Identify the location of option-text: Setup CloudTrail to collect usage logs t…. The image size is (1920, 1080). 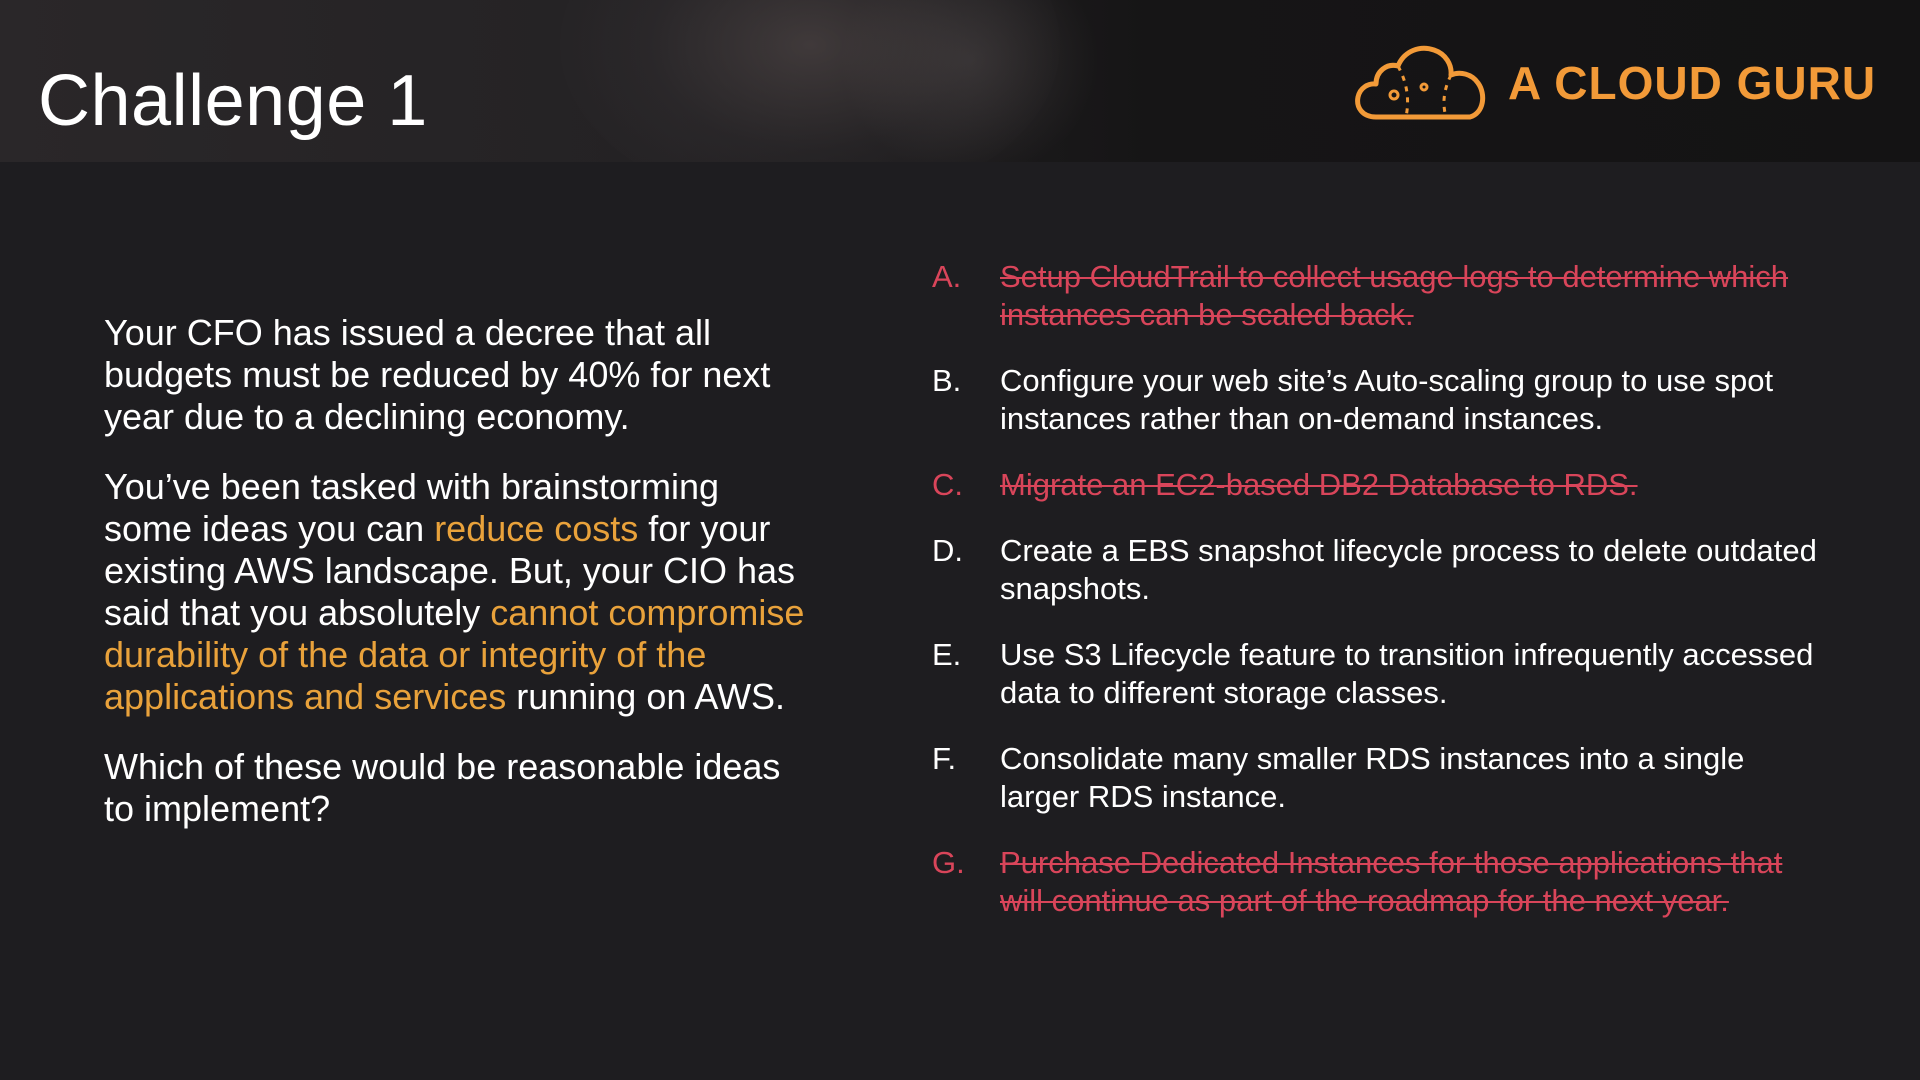
(1394, 295).